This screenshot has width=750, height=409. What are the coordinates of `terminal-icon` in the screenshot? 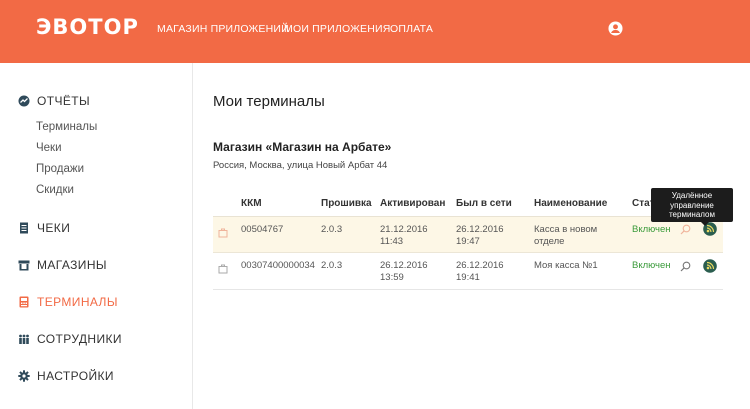 It's located at (24, 302).